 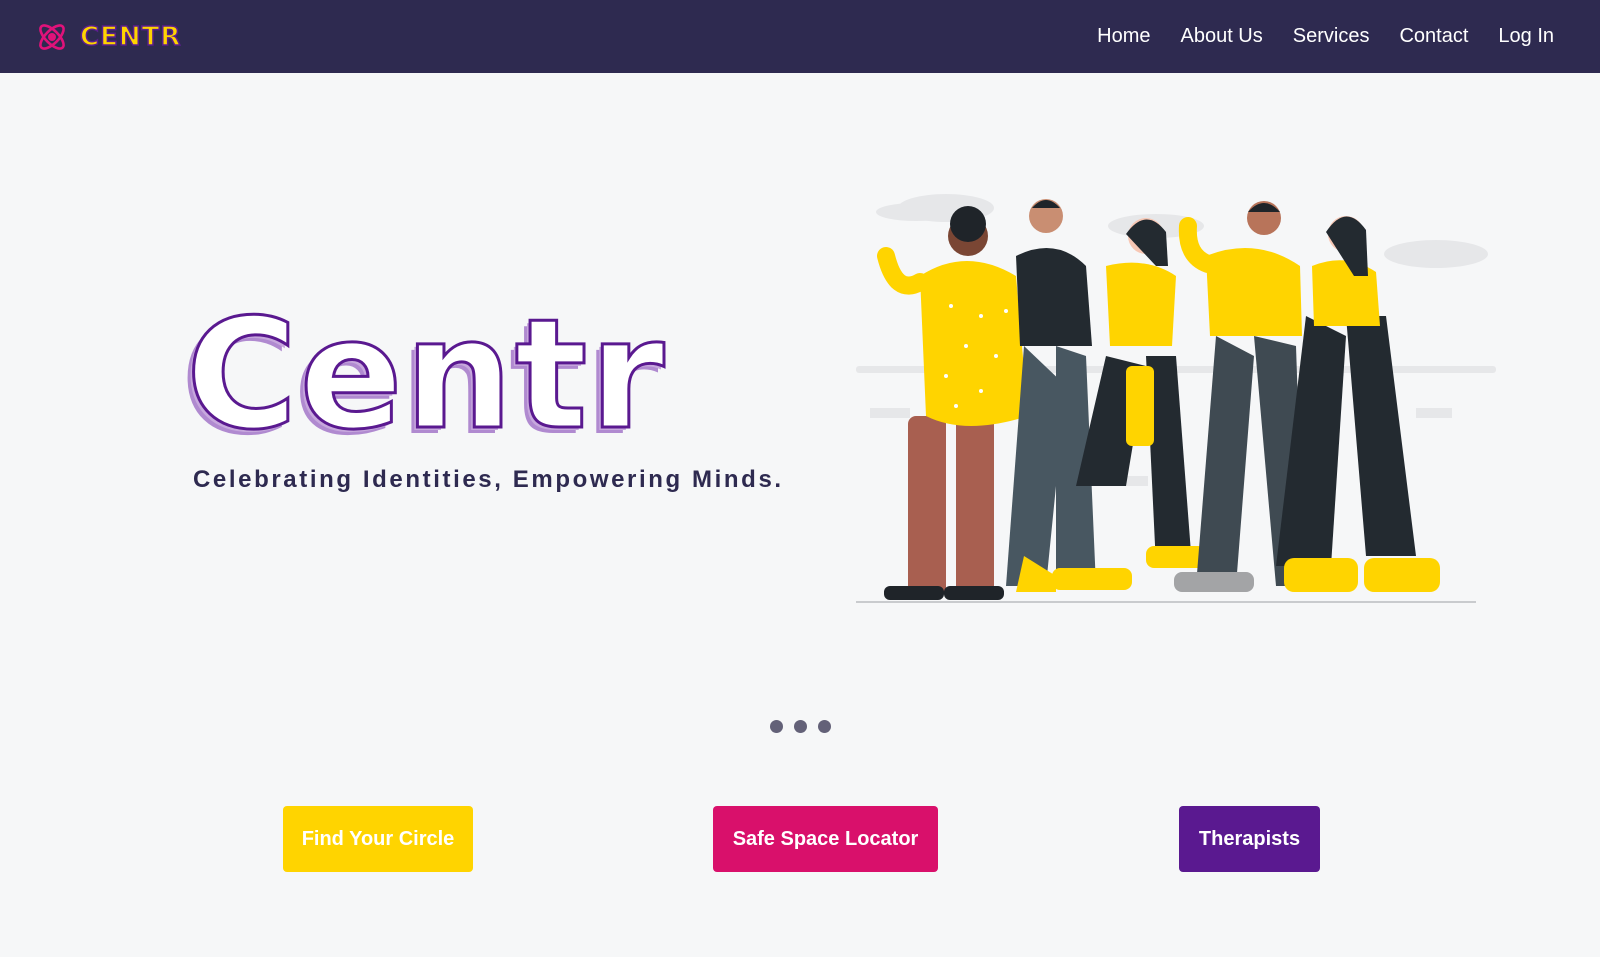 I want to click on find-your-circle-button: Find Your Circle, so click(x=378, y=839).